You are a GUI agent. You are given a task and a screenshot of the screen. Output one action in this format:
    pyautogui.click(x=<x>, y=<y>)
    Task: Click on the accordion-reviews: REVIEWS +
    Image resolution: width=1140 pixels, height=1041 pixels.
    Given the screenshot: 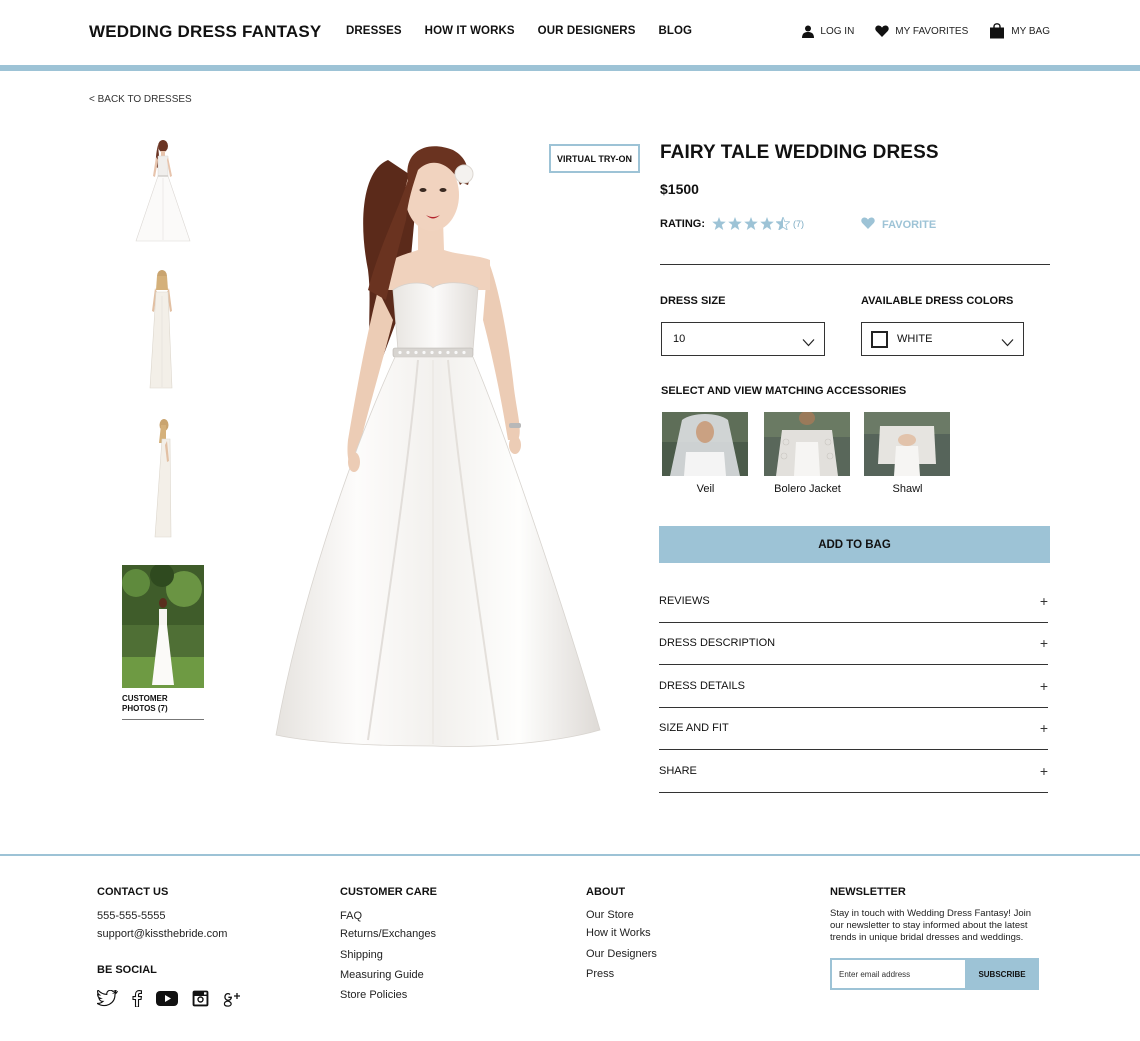 What is the action you would take?
    pyautogui.click(x=853, y=601)
    